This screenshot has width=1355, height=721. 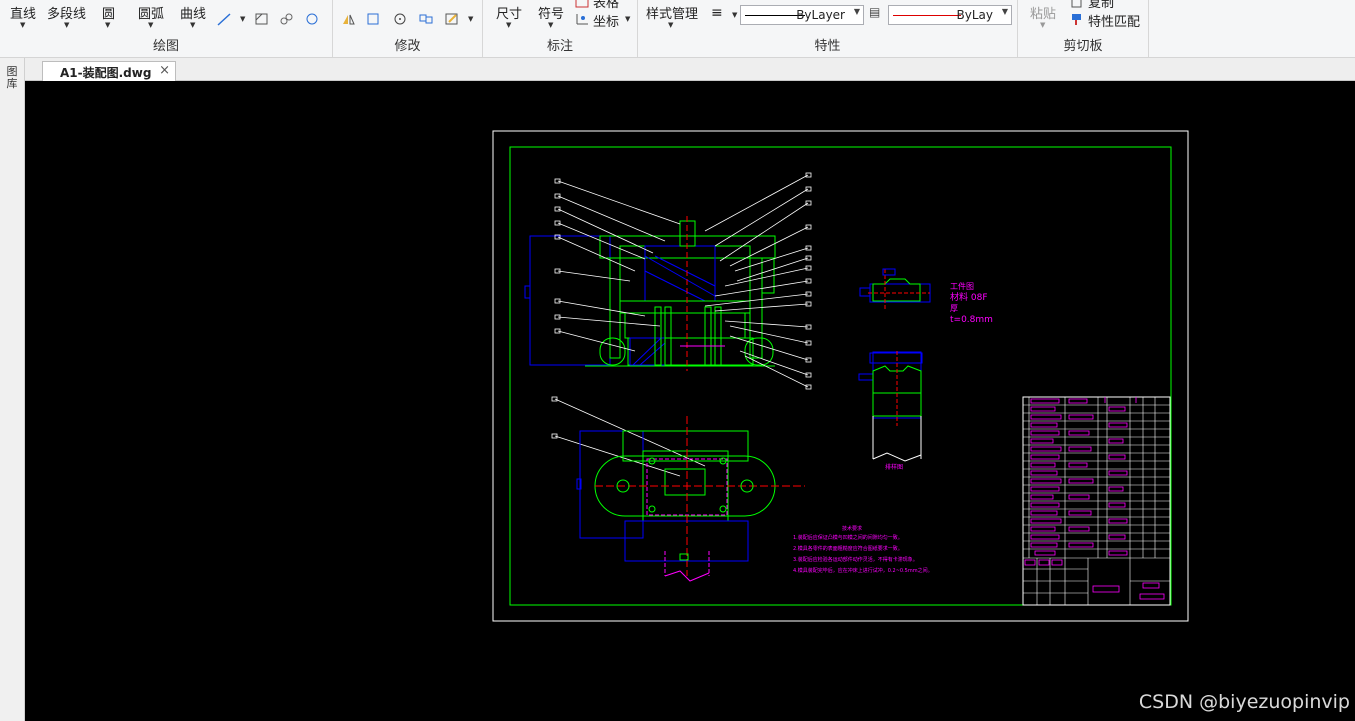 What do you see at coordinates (312, 19) in the screenshot?
I see `boundary-icon` at bounding box center [312, 19].